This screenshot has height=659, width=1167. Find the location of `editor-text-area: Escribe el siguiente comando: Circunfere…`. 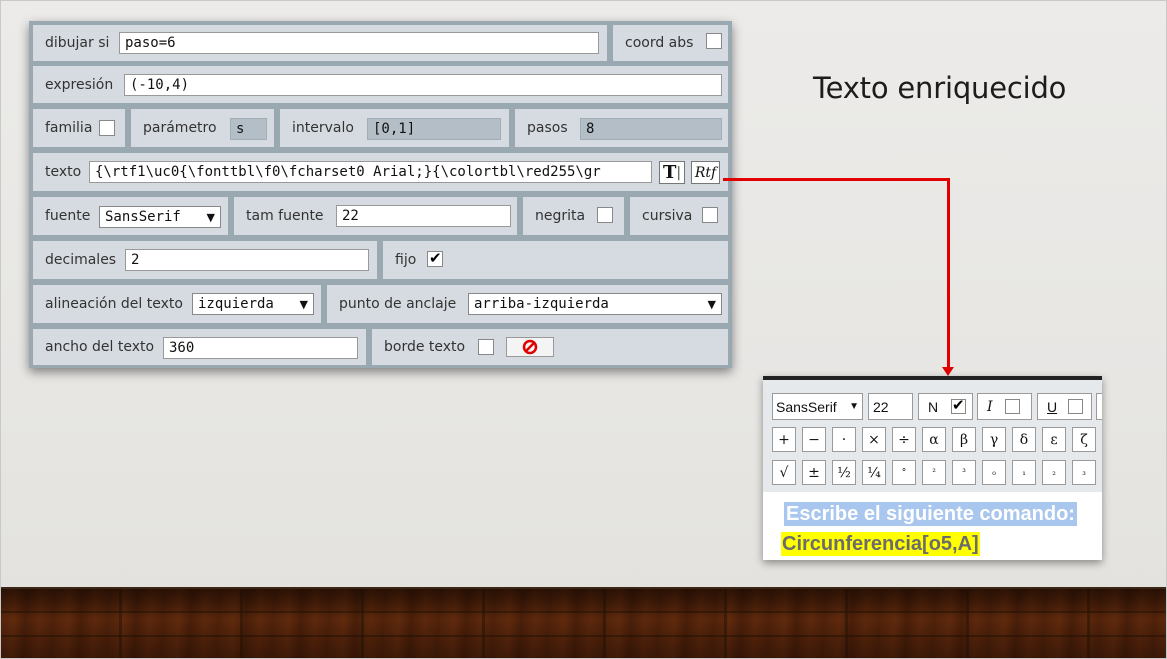

editor-text-area: Escribe el siguiente comando: Circunfere… is located at coordinates (932, 526).